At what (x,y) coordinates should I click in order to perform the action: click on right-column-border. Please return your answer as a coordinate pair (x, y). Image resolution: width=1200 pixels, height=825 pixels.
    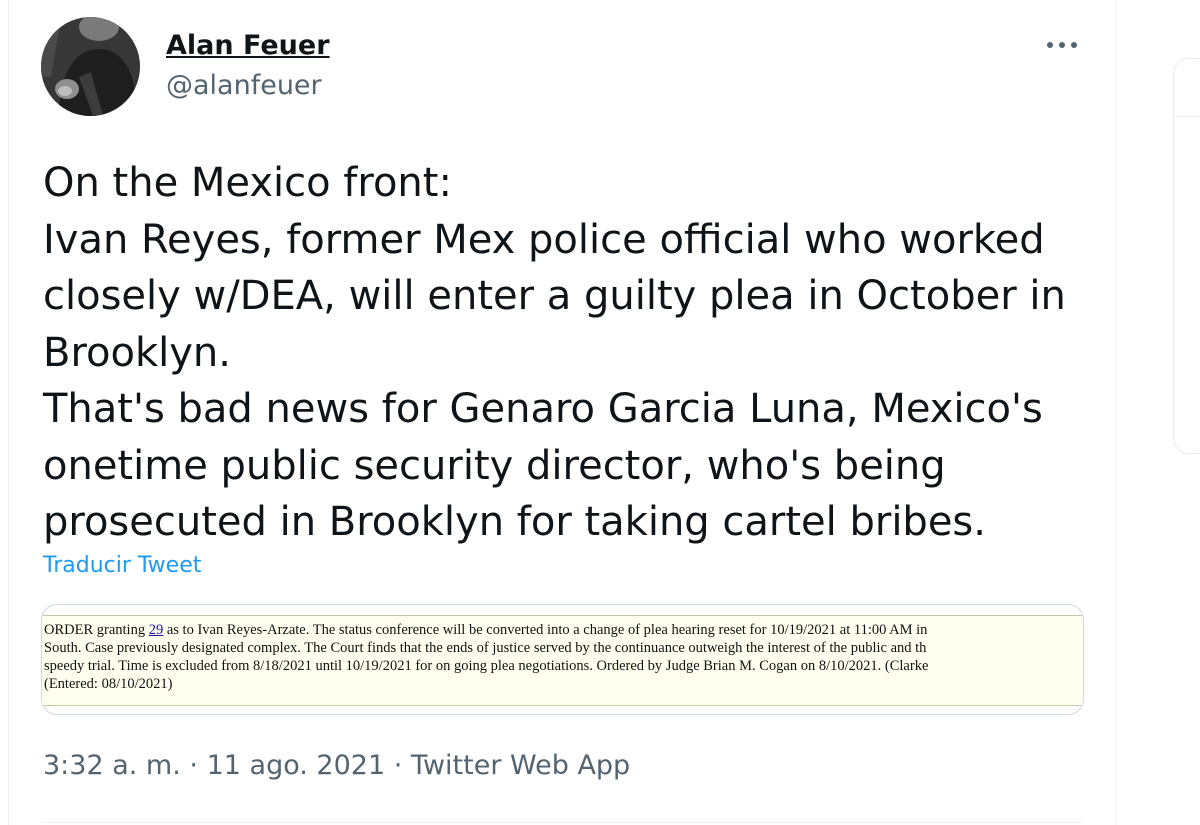
    Looking at the image, I should click on (1116, 412).